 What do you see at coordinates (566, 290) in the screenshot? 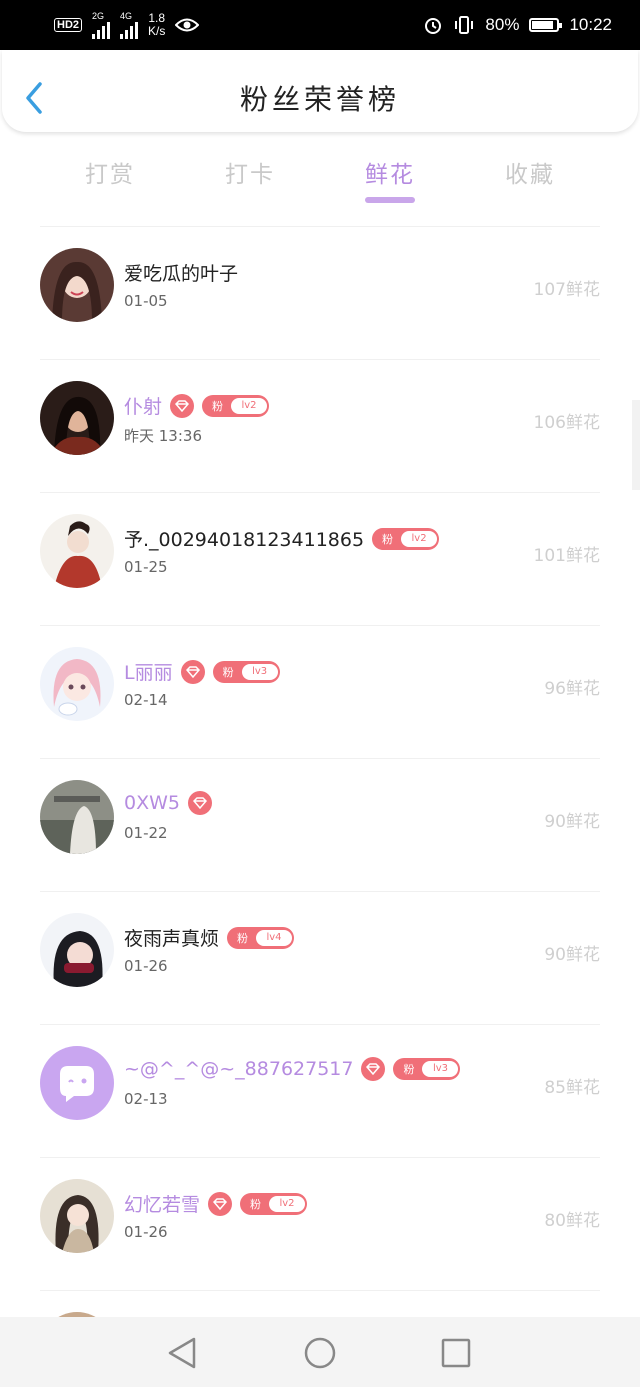
I see `flower-count: 107鲜花` at bounding box center [566, 290].